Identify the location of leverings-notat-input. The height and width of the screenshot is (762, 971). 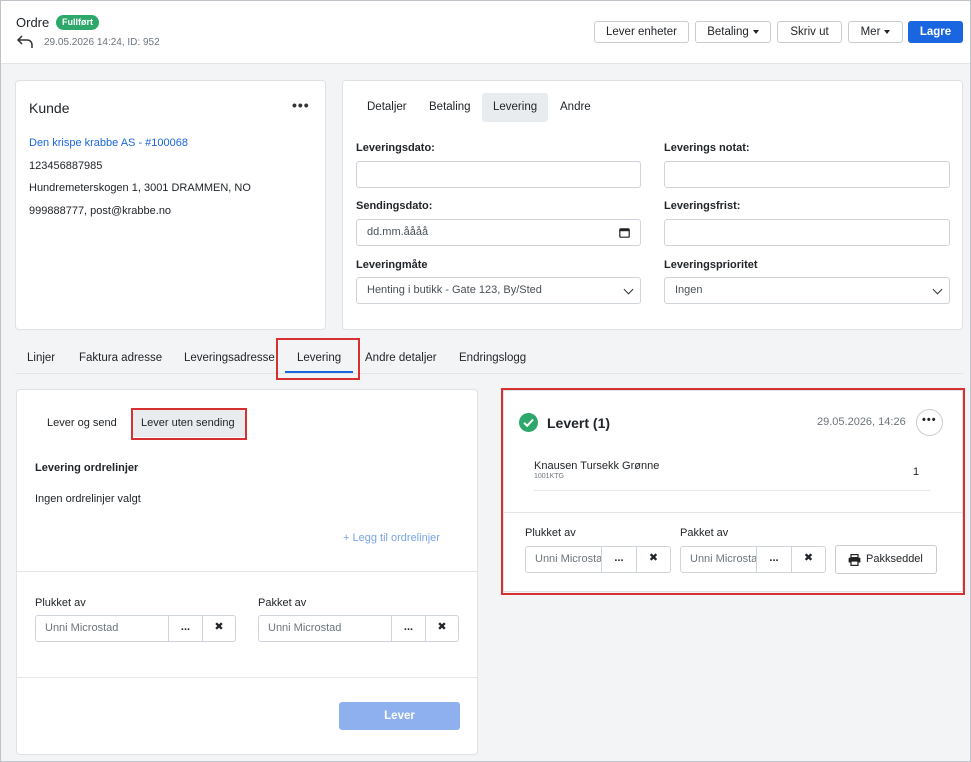
(807, 174).